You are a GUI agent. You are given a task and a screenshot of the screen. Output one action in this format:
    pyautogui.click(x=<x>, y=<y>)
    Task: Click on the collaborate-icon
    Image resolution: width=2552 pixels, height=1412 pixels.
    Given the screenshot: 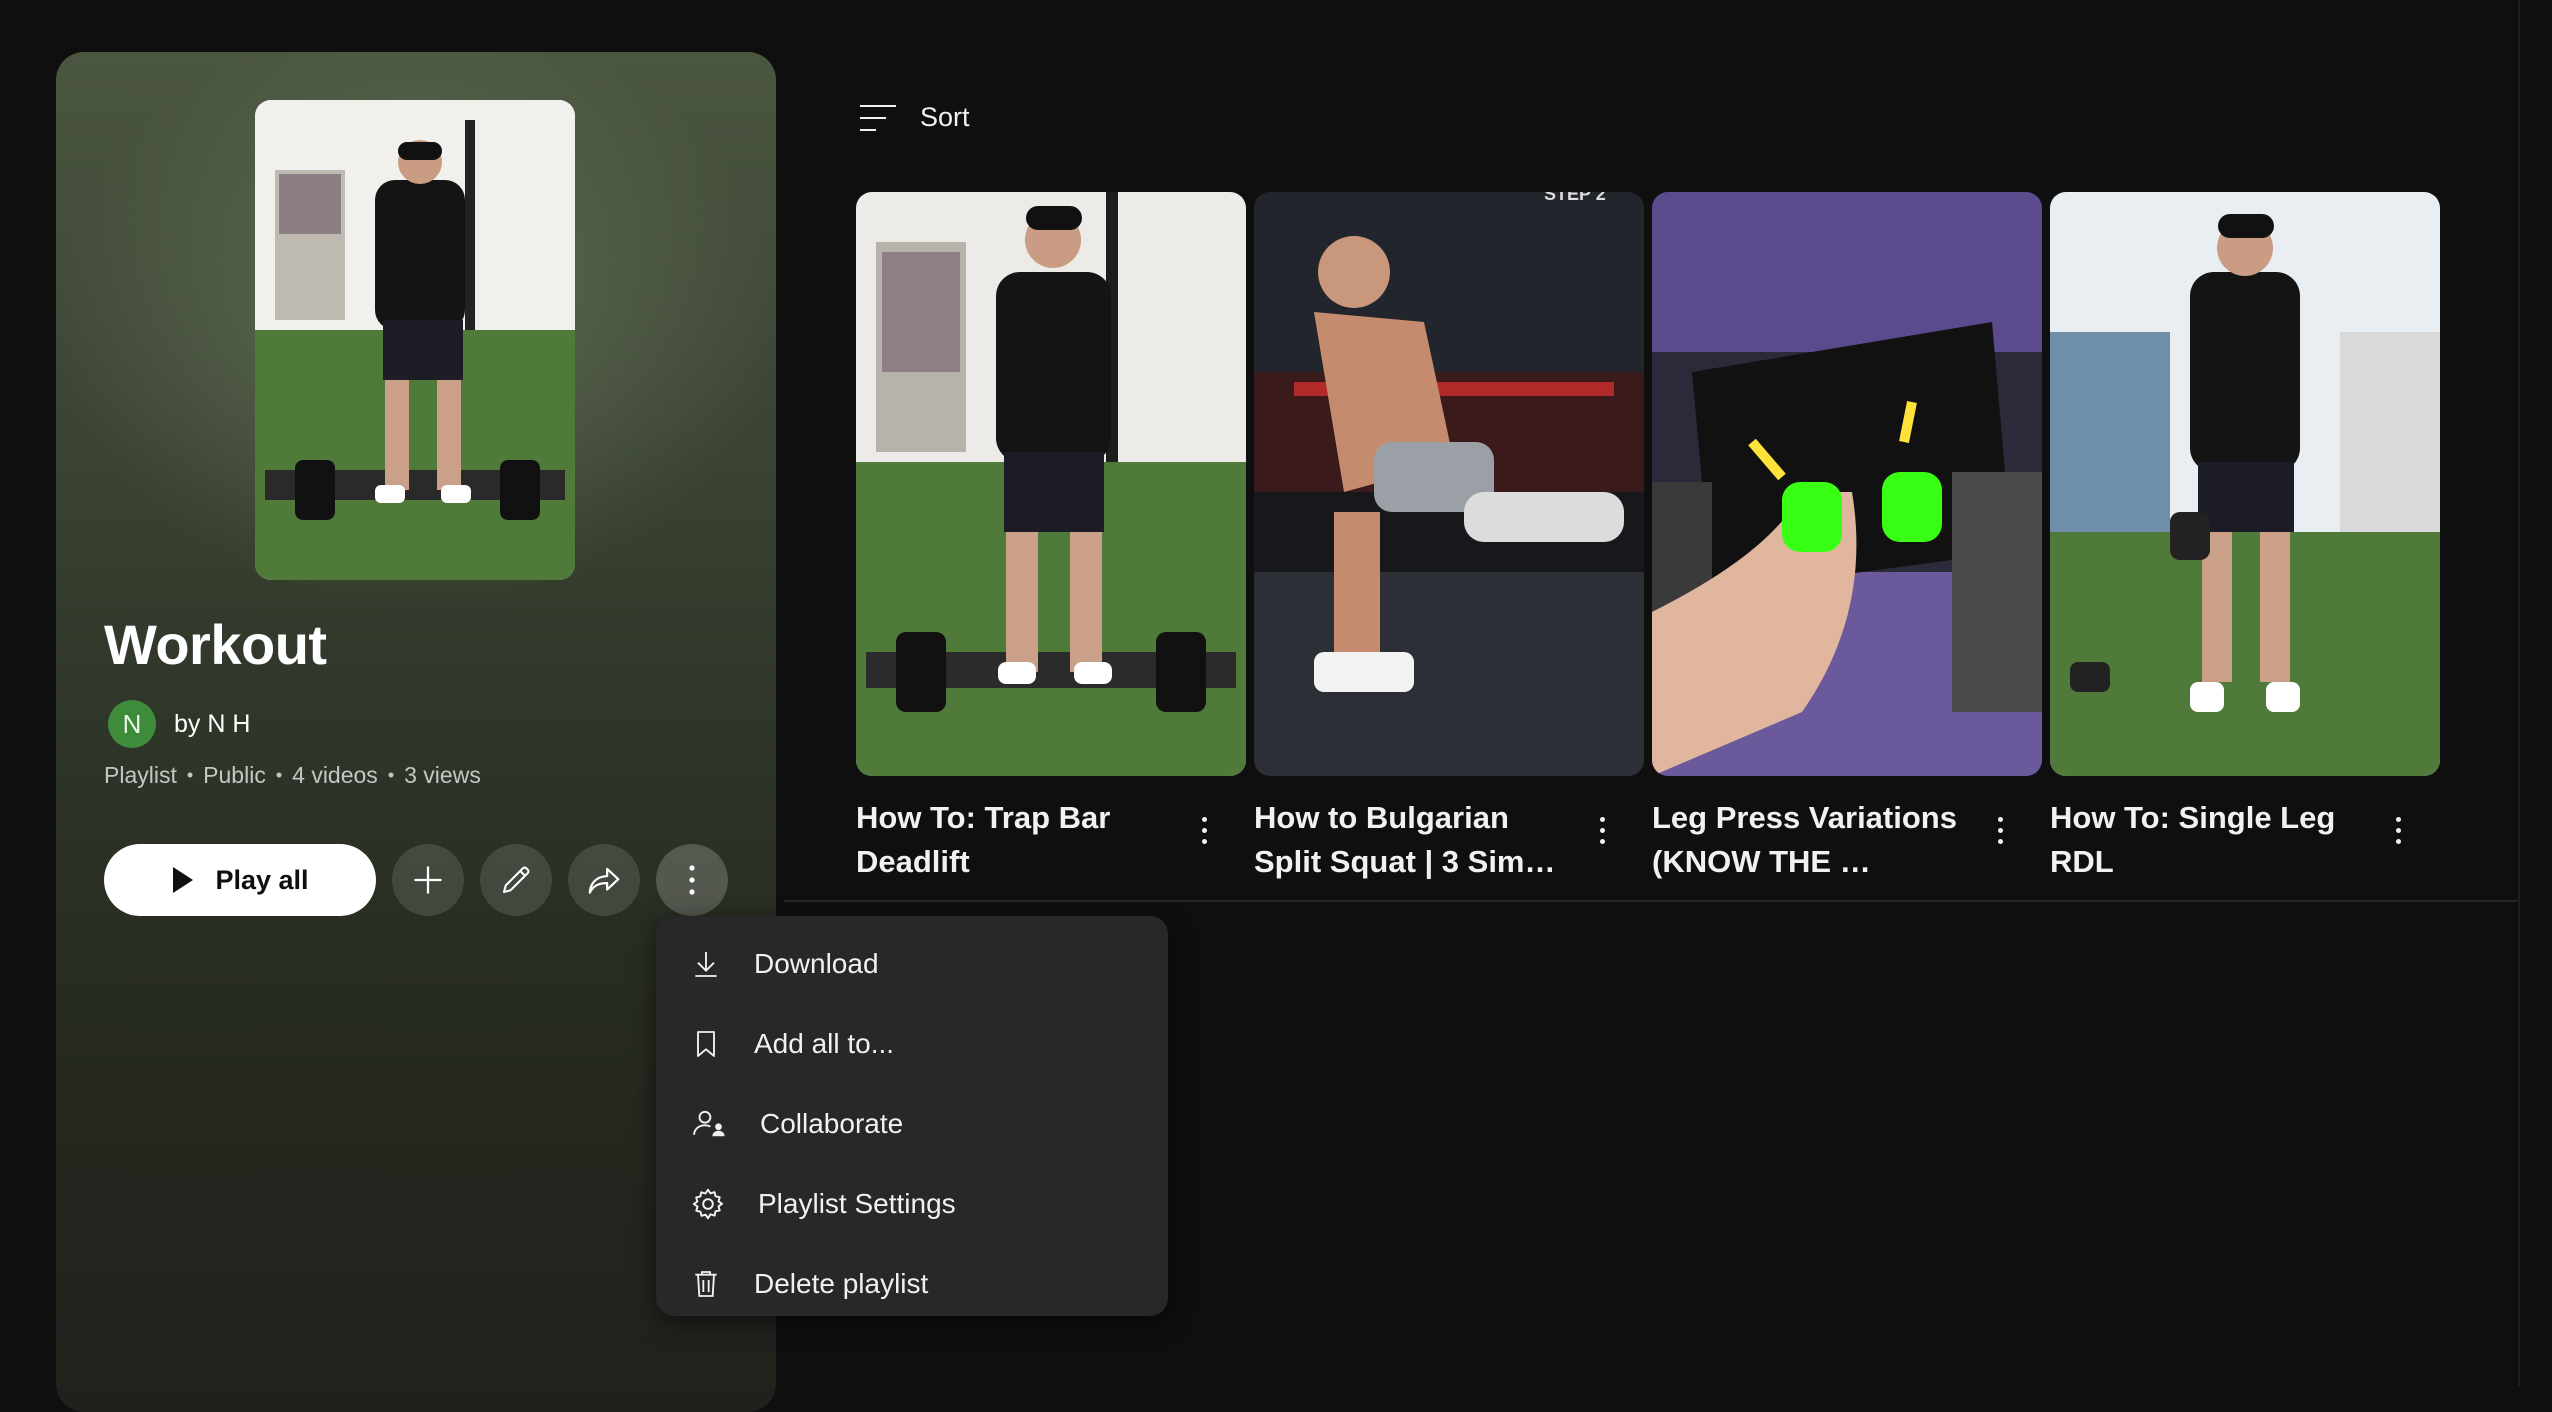 What is the action you would take?
    pyautogui.click(x=709, y=1123)
    